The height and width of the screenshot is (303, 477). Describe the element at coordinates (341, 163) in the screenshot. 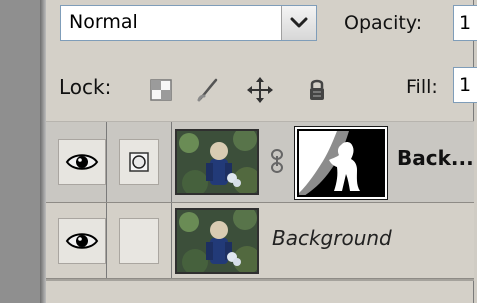

I see `layer-mask-thumbnail` at that location.